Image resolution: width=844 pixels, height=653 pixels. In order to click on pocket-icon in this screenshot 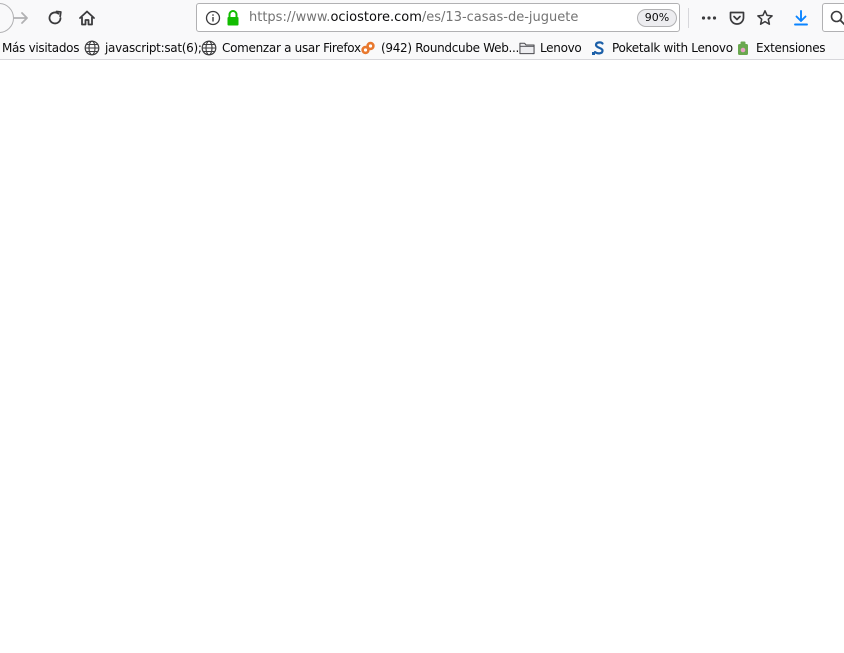, I will do `click(737, 18)`.